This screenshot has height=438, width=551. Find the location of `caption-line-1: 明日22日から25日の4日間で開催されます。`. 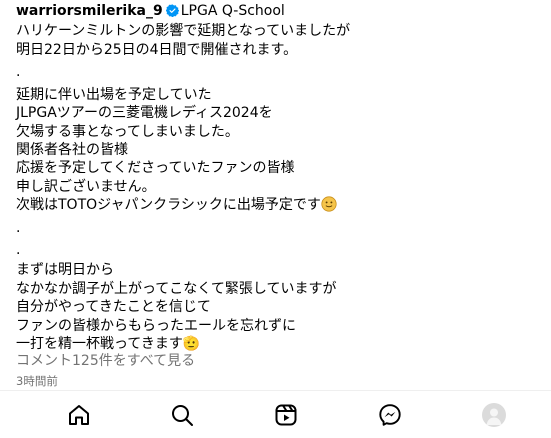

caption-line-1: 明日22日から25日の4日間で開催されます。 is located at coordinates (157, 50).